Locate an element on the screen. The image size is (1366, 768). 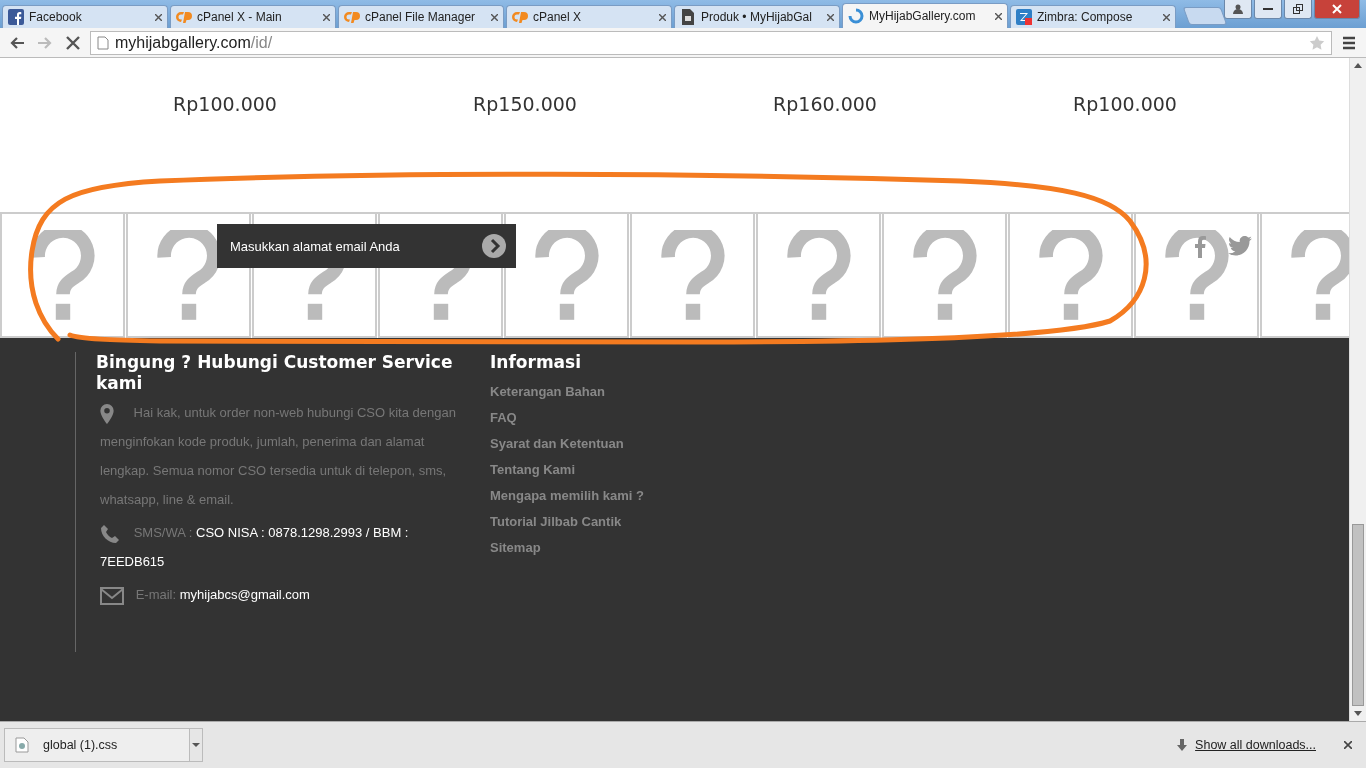
user-button is located at coordinates (1238, 9).